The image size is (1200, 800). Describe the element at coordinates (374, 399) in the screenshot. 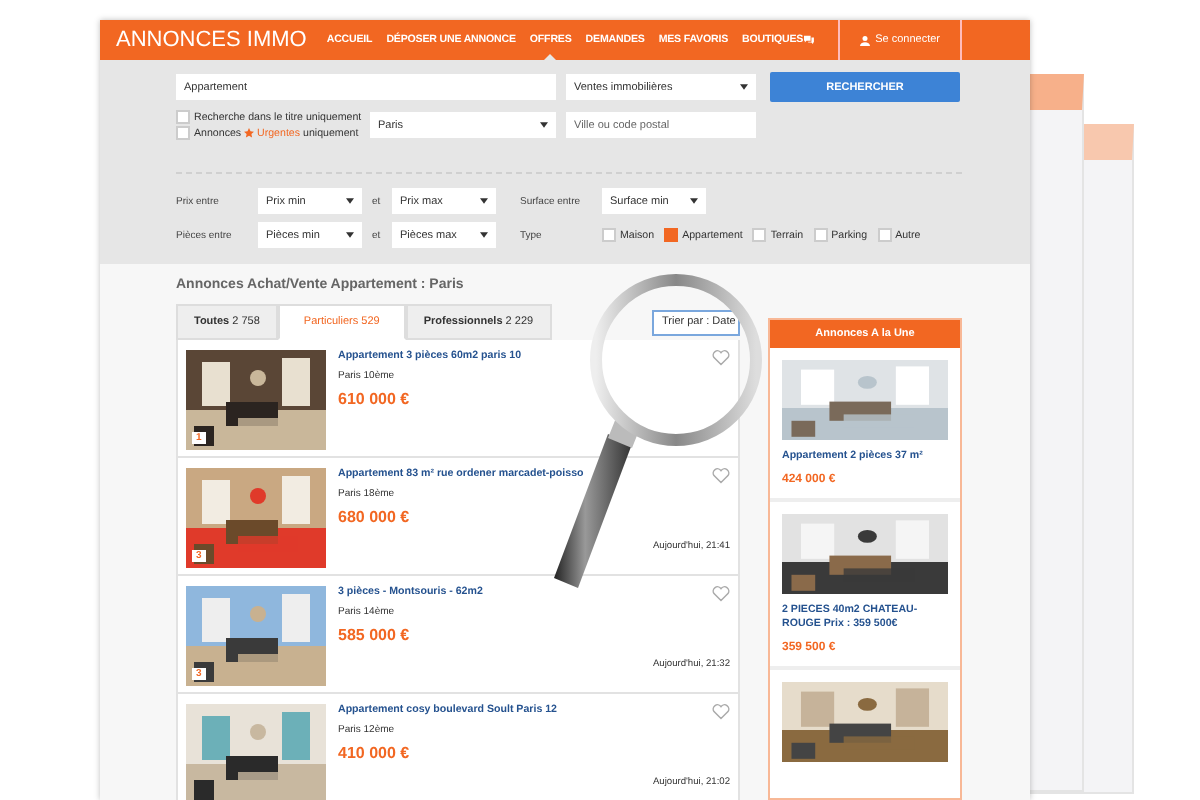

I see `listing-price: 610 000 €` at that location.